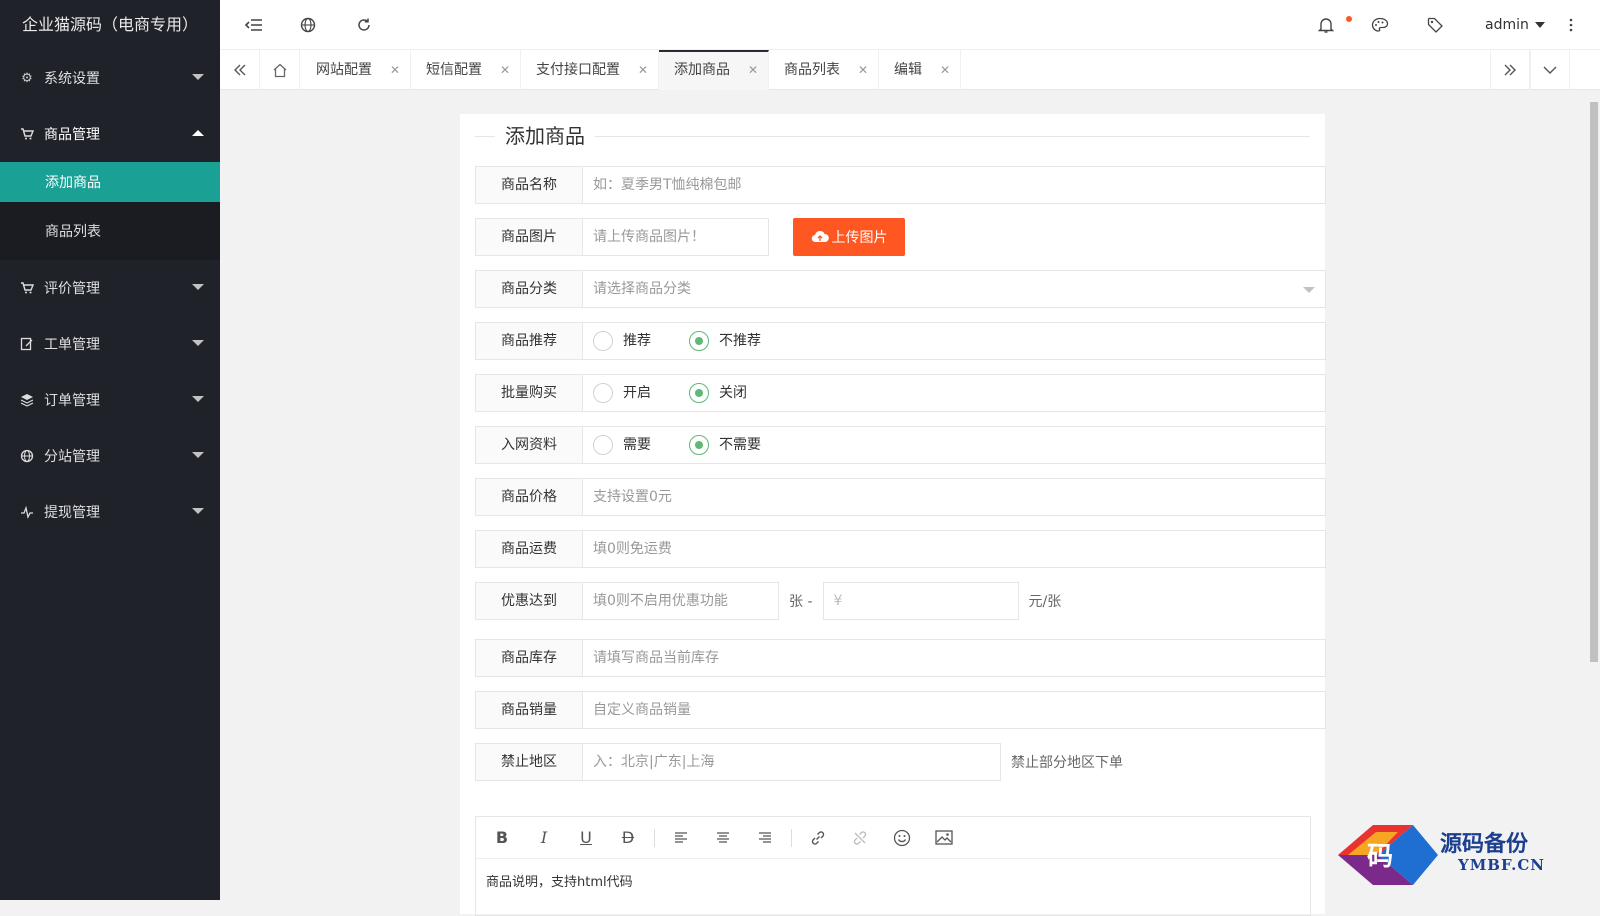  Describe the element at coordinates (110, 512) in the screenshot. I see `sidebar-item-withdrawals: 提现管理` at that location.